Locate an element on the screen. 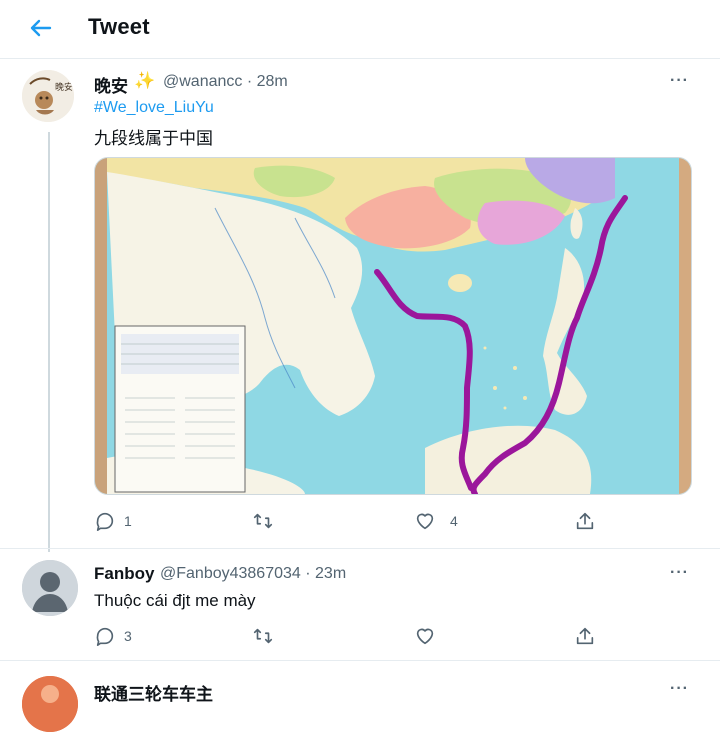  author-name: Fanboy is located at coordinates (124, 574).